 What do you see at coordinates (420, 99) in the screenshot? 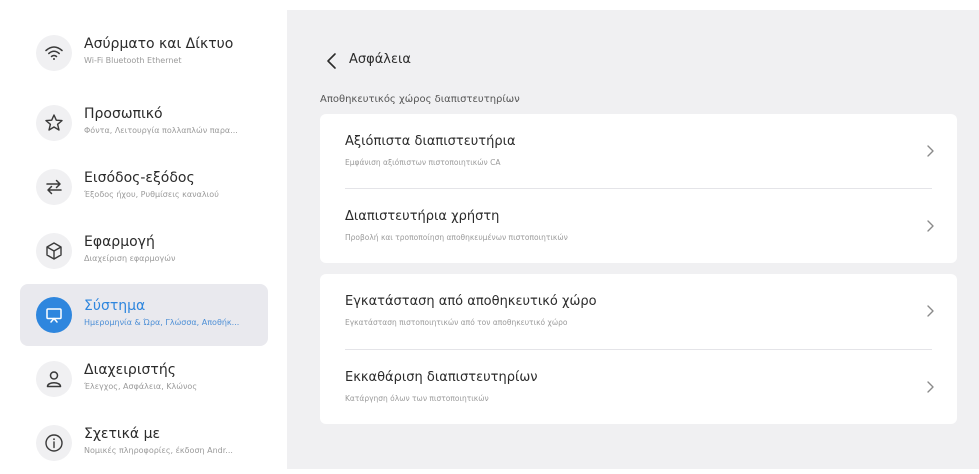
I see `section-title: Αποθηκευτικός χώρος διαπιστευτηρίων` at bounding box center [420, 99].